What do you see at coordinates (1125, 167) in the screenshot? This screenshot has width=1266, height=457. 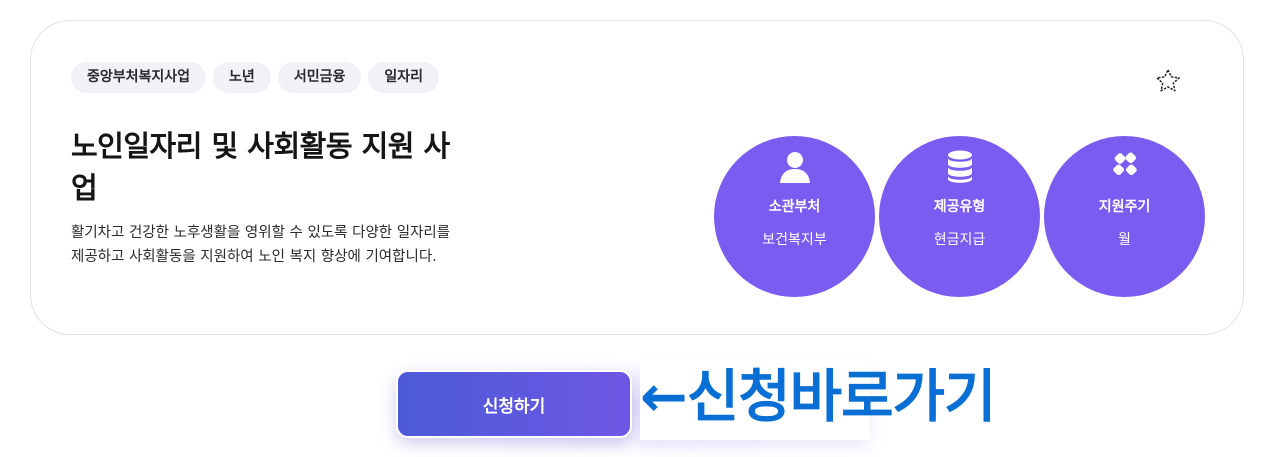 I see `grid-diamond-icon` at bounding box center [1125, 167].